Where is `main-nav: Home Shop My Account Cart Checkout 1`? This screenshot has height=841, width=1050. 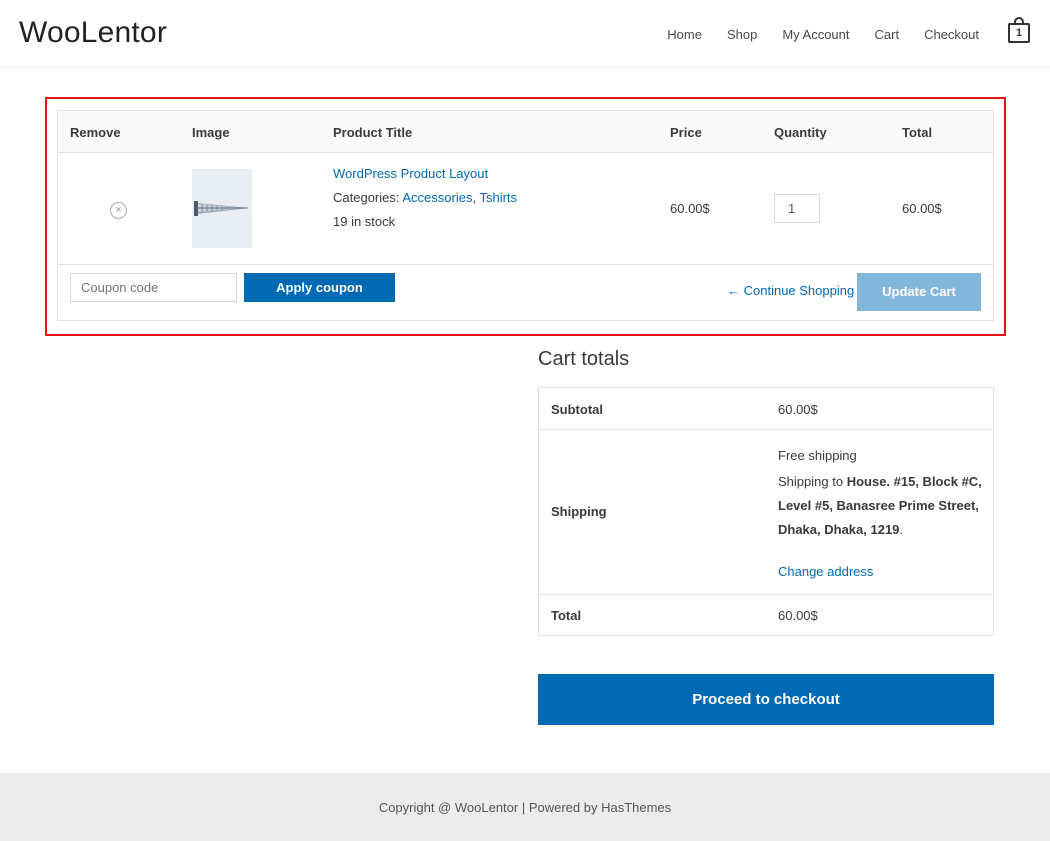 main-nav: Home Shop My Account Cart Checkout 1 is located at coordinates (848, 30).